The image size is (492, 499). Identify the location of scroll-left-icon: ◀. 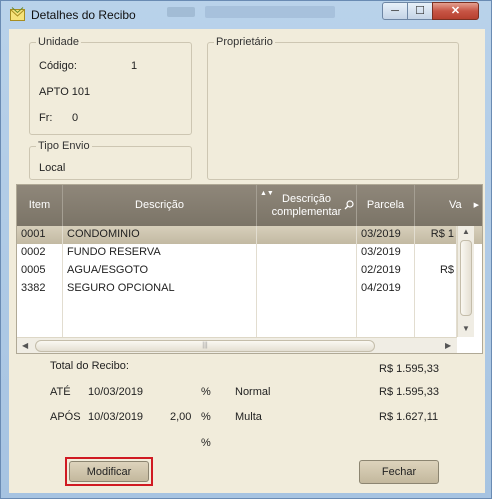
(25, 345).